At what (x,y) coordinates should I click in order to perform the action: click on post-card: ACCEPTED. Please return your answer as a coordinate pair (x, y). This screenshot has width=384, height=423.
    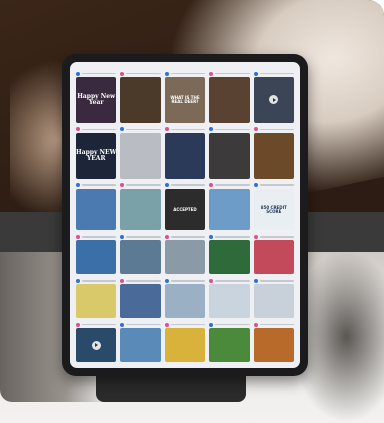
    Looking at the image, I should click on (185, 206).